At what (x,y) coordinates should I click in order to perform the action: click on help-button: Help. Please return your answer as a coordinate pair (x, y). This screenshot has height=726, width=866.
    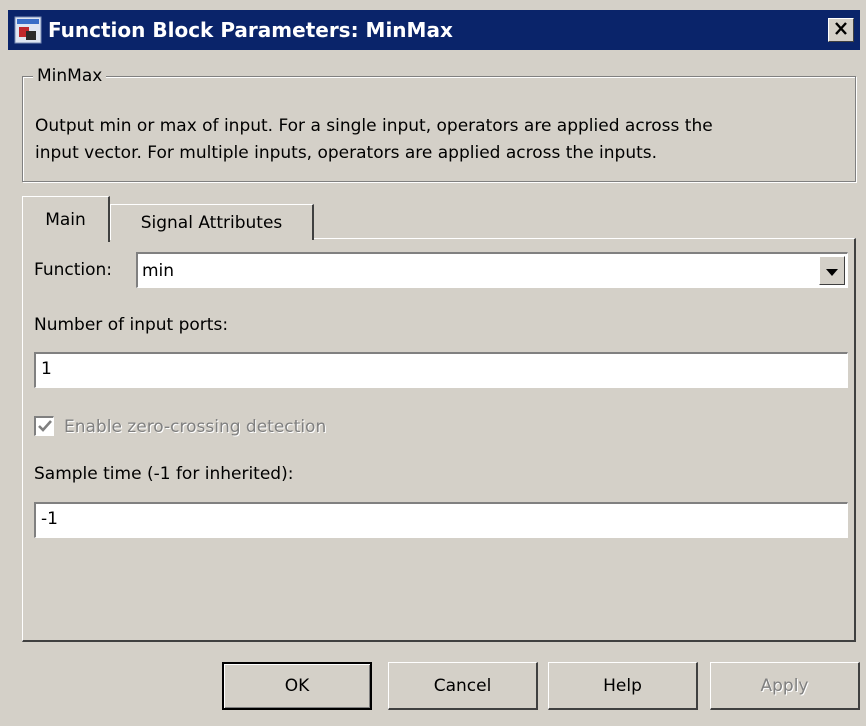
    Looking at the image, I should click on (623, 686).